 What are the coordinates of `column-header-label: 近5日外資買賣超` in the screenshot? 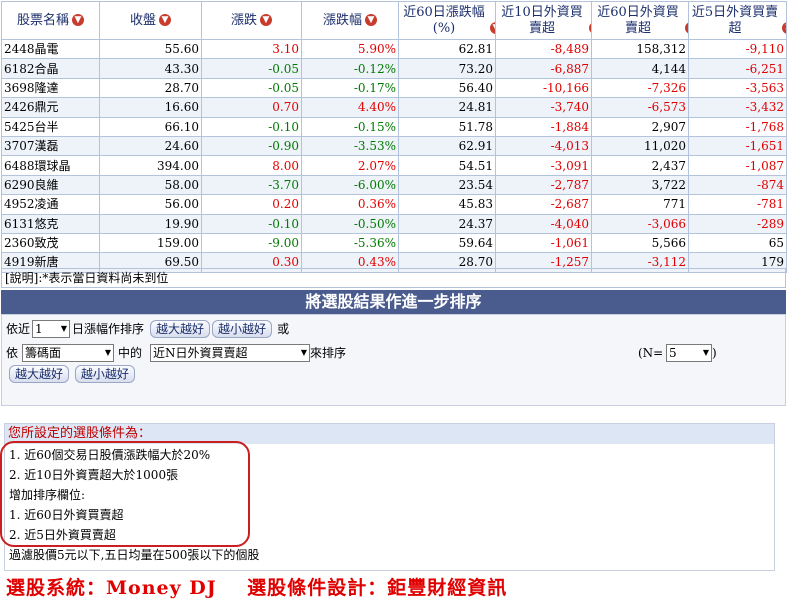 It's located at (735, 20).